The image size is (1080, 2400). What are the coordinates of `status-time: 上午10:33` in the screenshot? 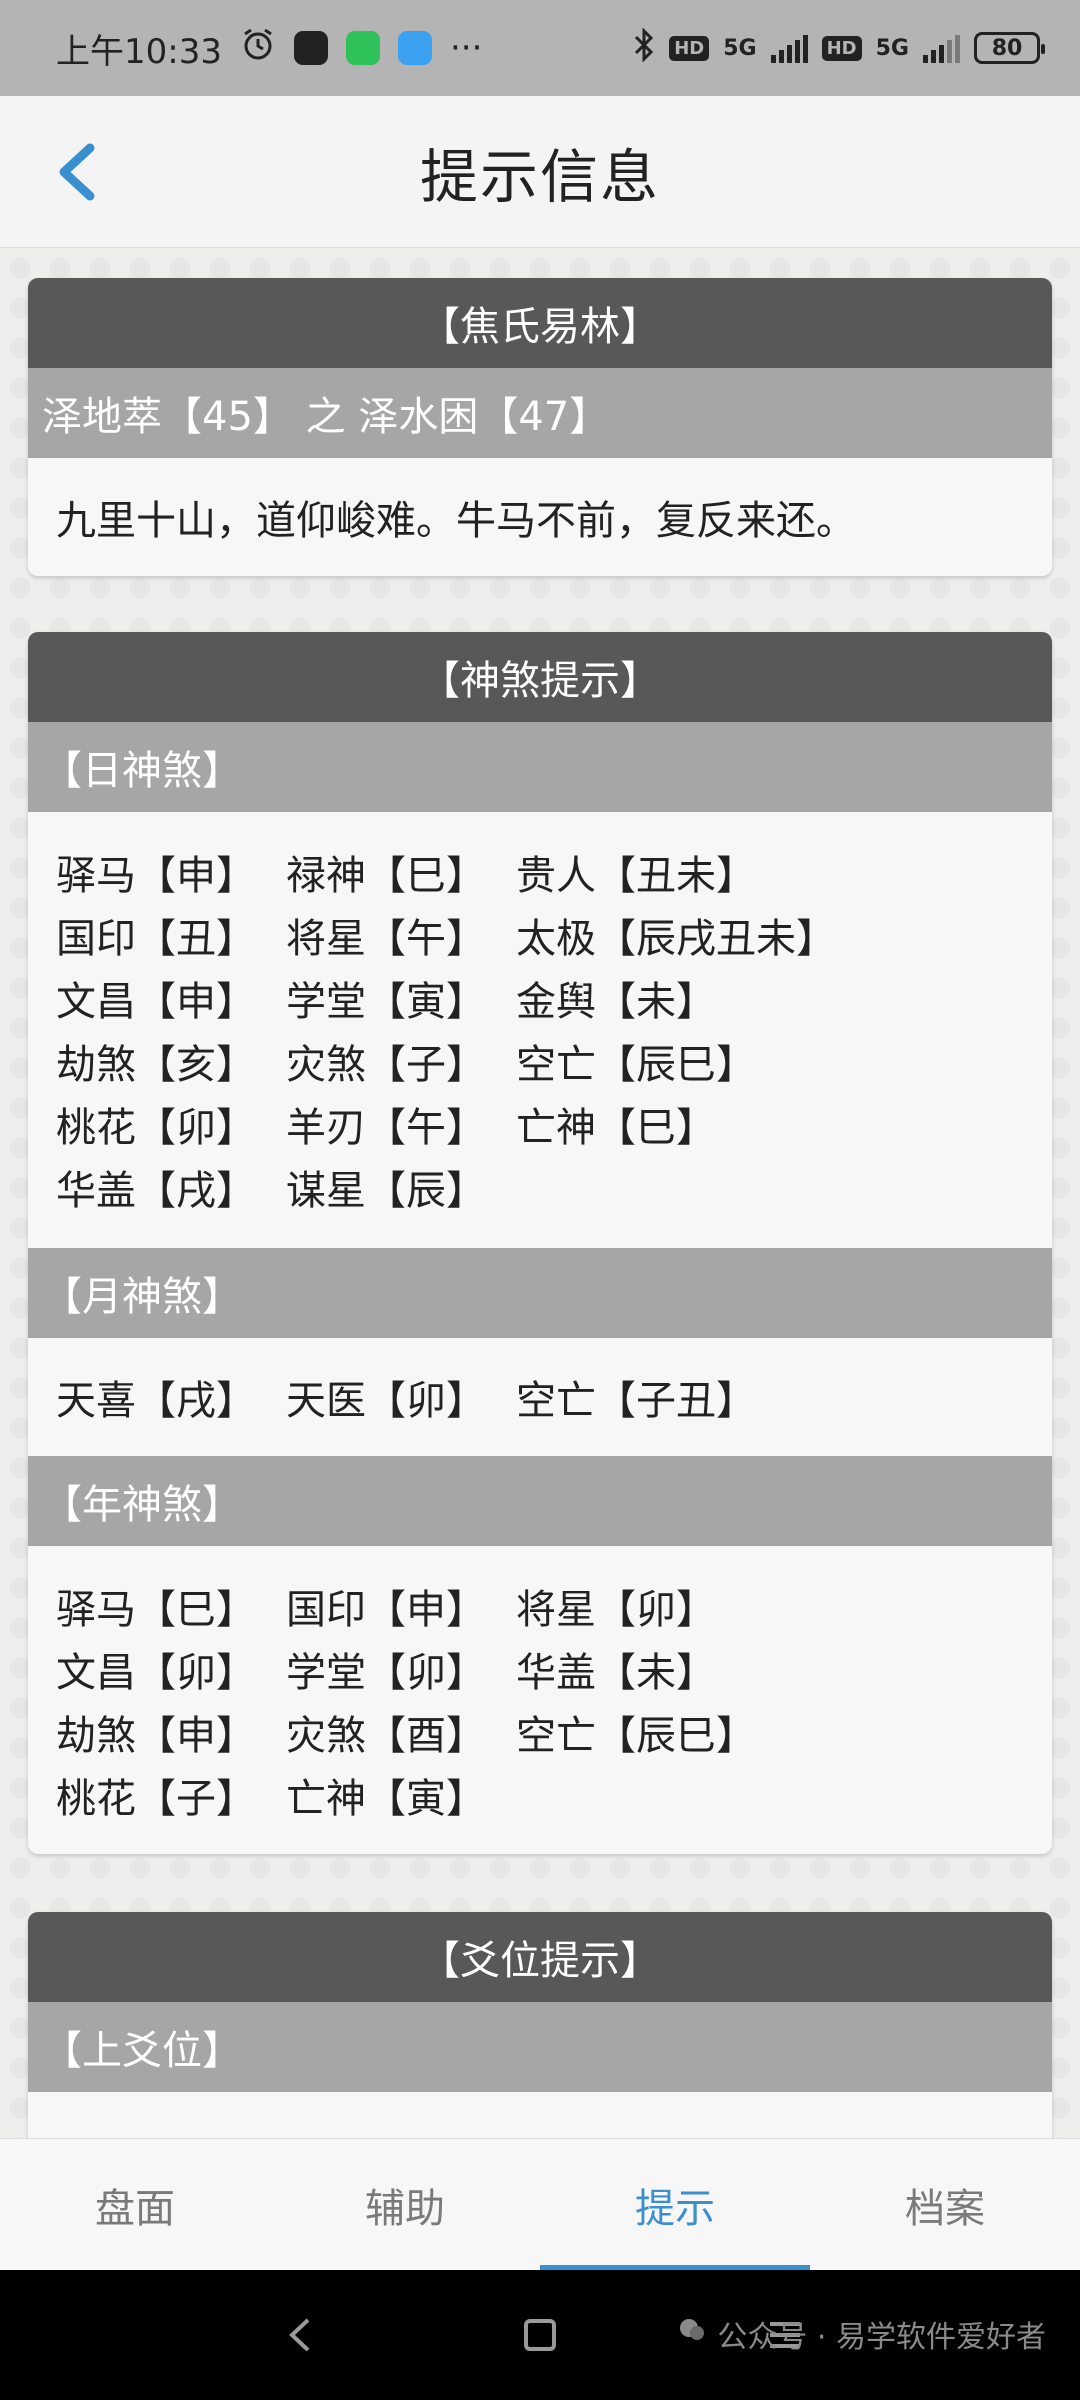 It's located at (139, 51).